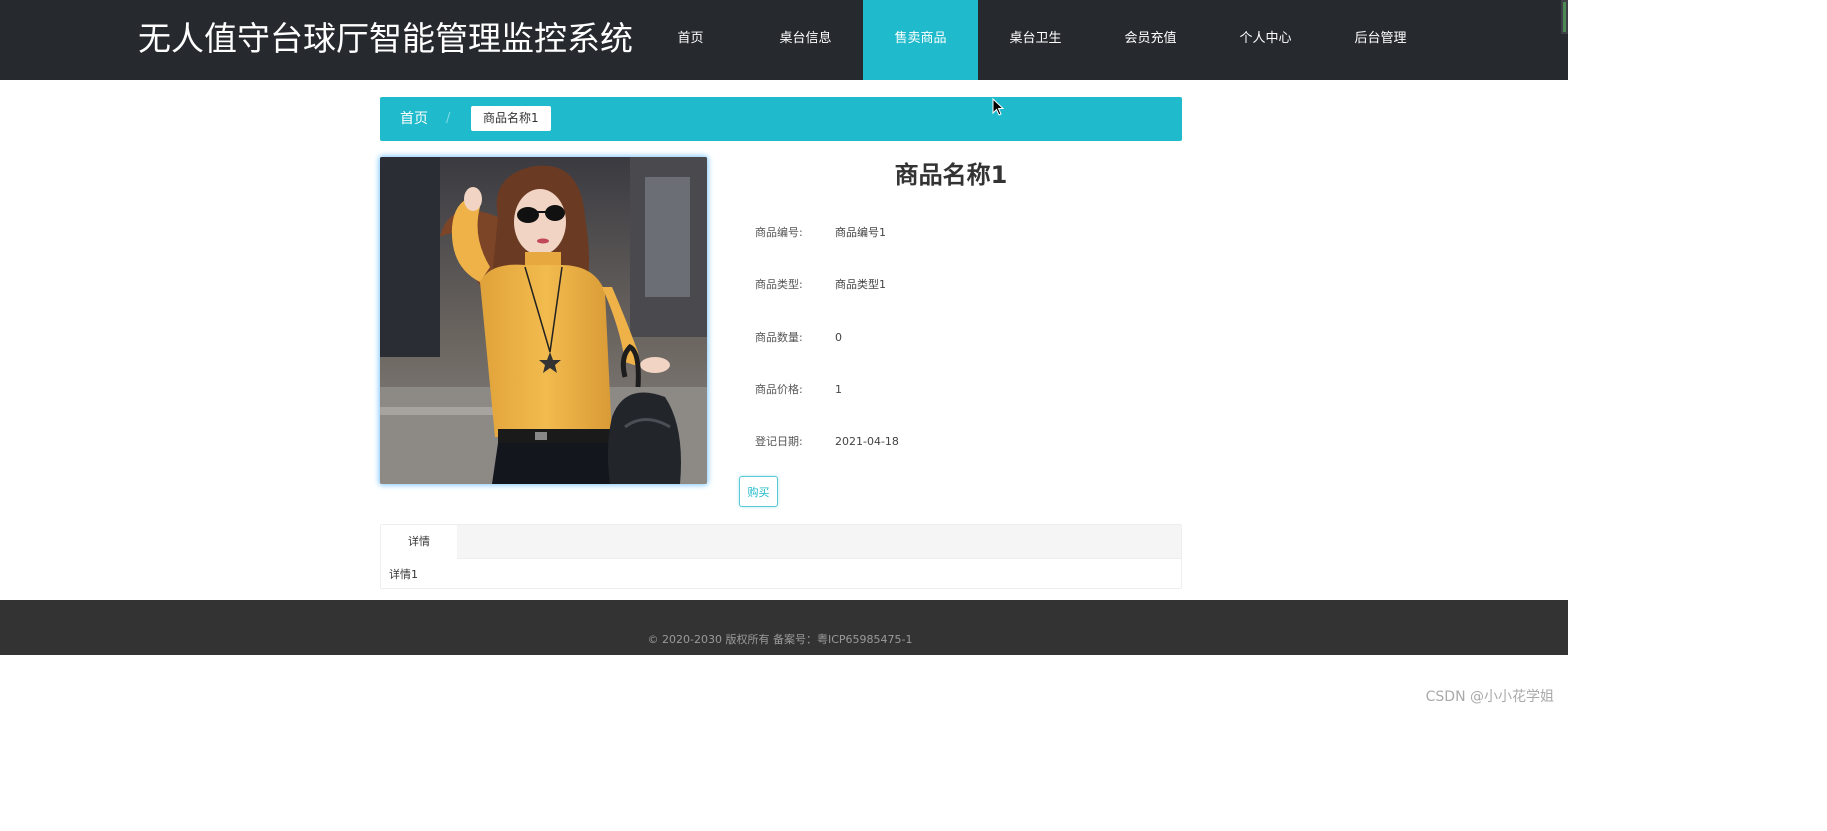  What do you see at coordinates (920, 40) in the screenshot?
I see `nav-products: 售卖商品` at bounding box center [920, 40].